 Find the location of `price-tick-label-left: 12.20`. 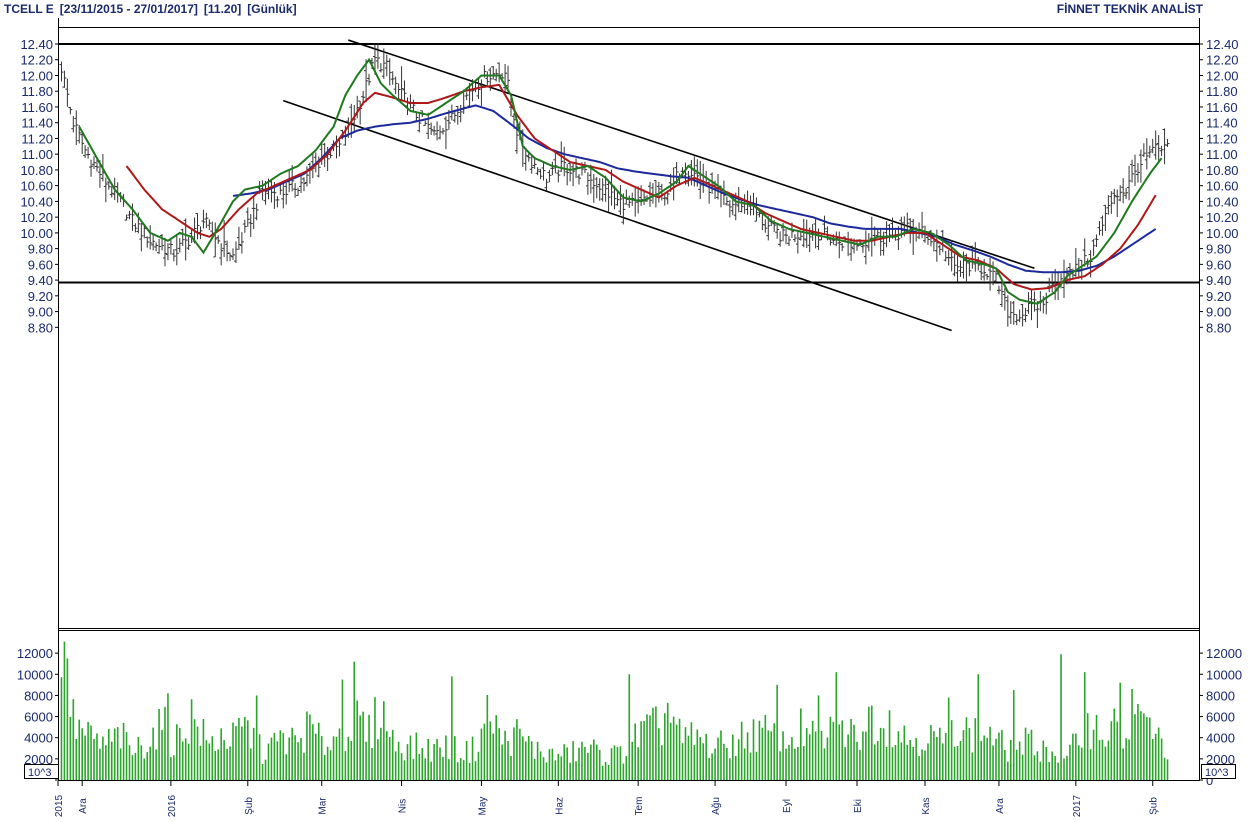

price-tick-label-left: 12.20 is located at coordinates (36, 60).